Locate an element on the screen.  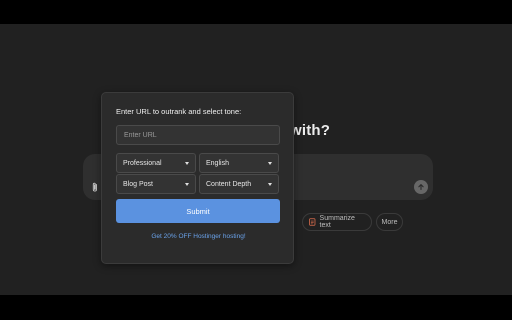
summarize-text-chip: Summarize text is located at coordinates (337, 222).